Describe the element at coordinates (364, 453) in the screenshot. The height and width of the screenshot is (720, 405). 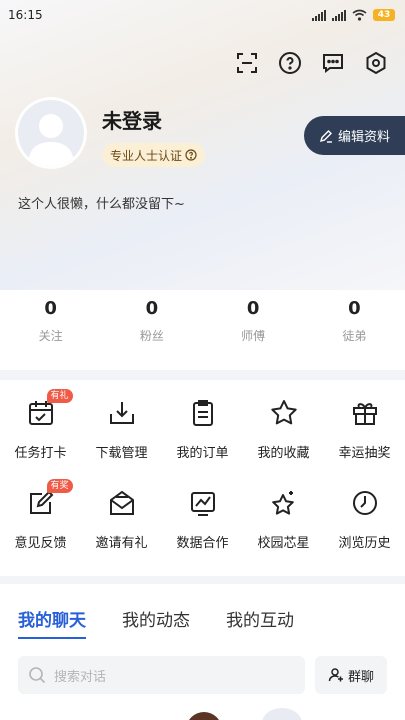
I see `grid-label: 幸运抽奖` at that location.